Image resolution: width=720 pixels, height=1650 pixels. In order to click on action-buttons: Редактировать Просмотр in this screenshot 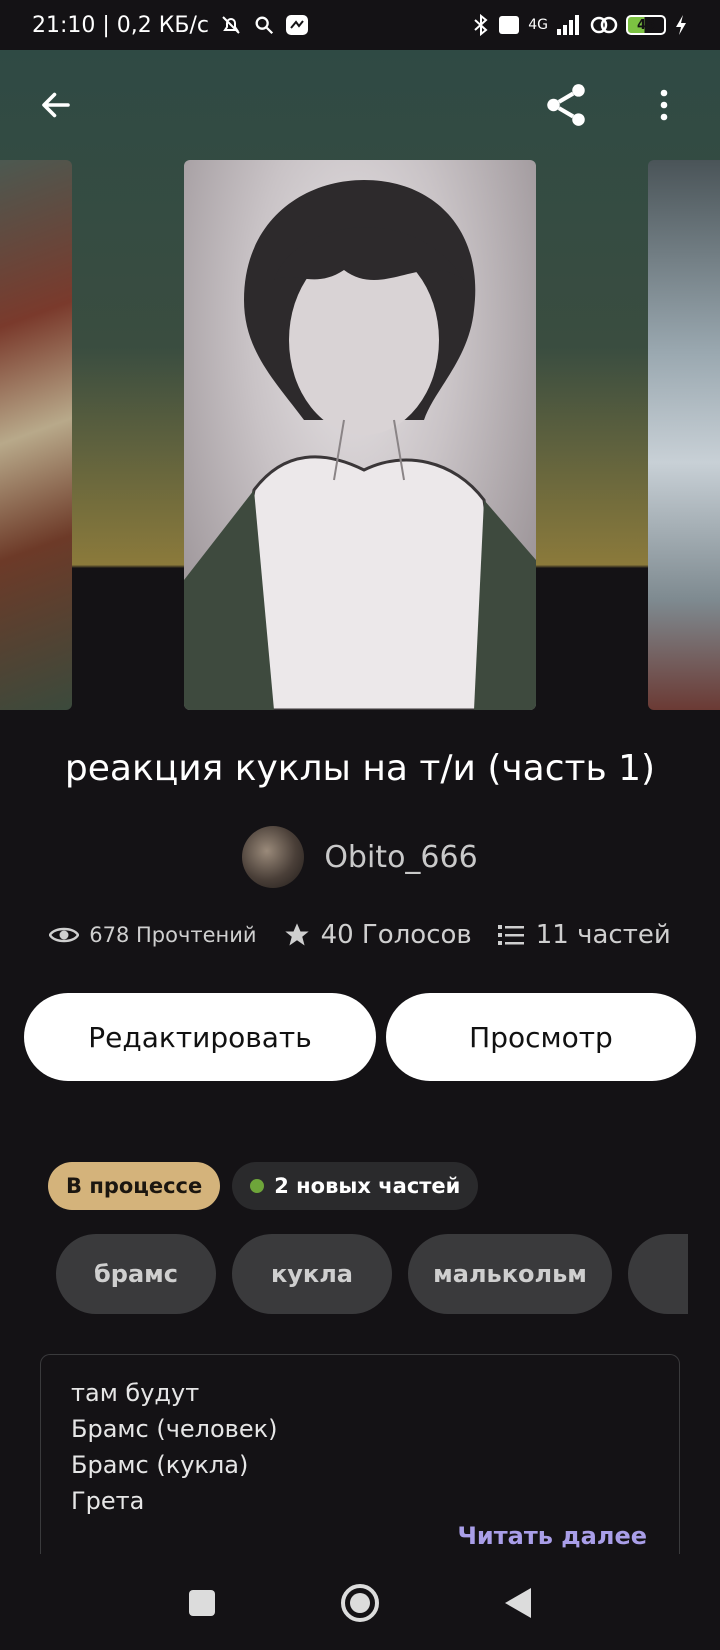, I will do `click(360, 1037)`.